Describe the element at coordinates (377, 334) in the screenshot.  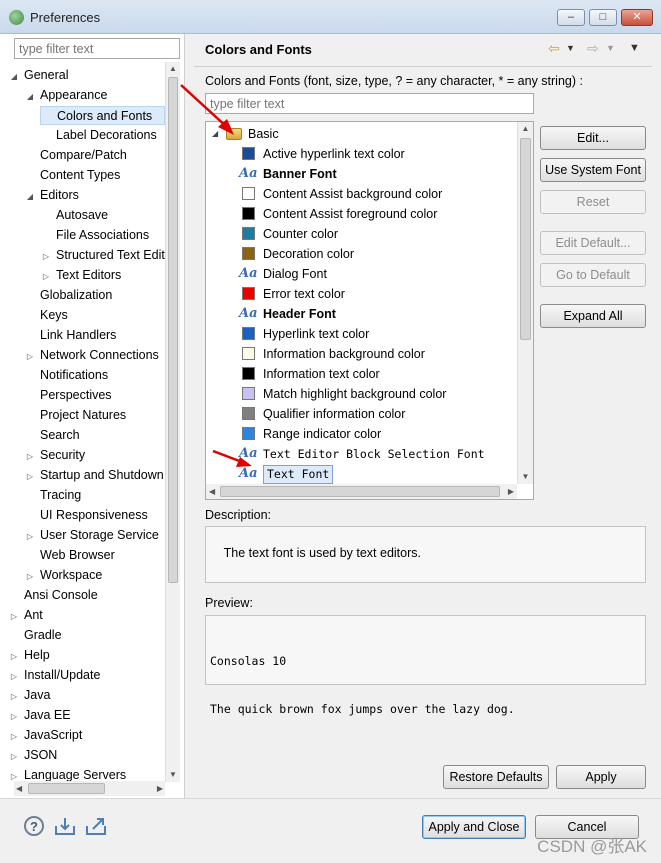
I see `color-item: Hyperlink text color` at that location.